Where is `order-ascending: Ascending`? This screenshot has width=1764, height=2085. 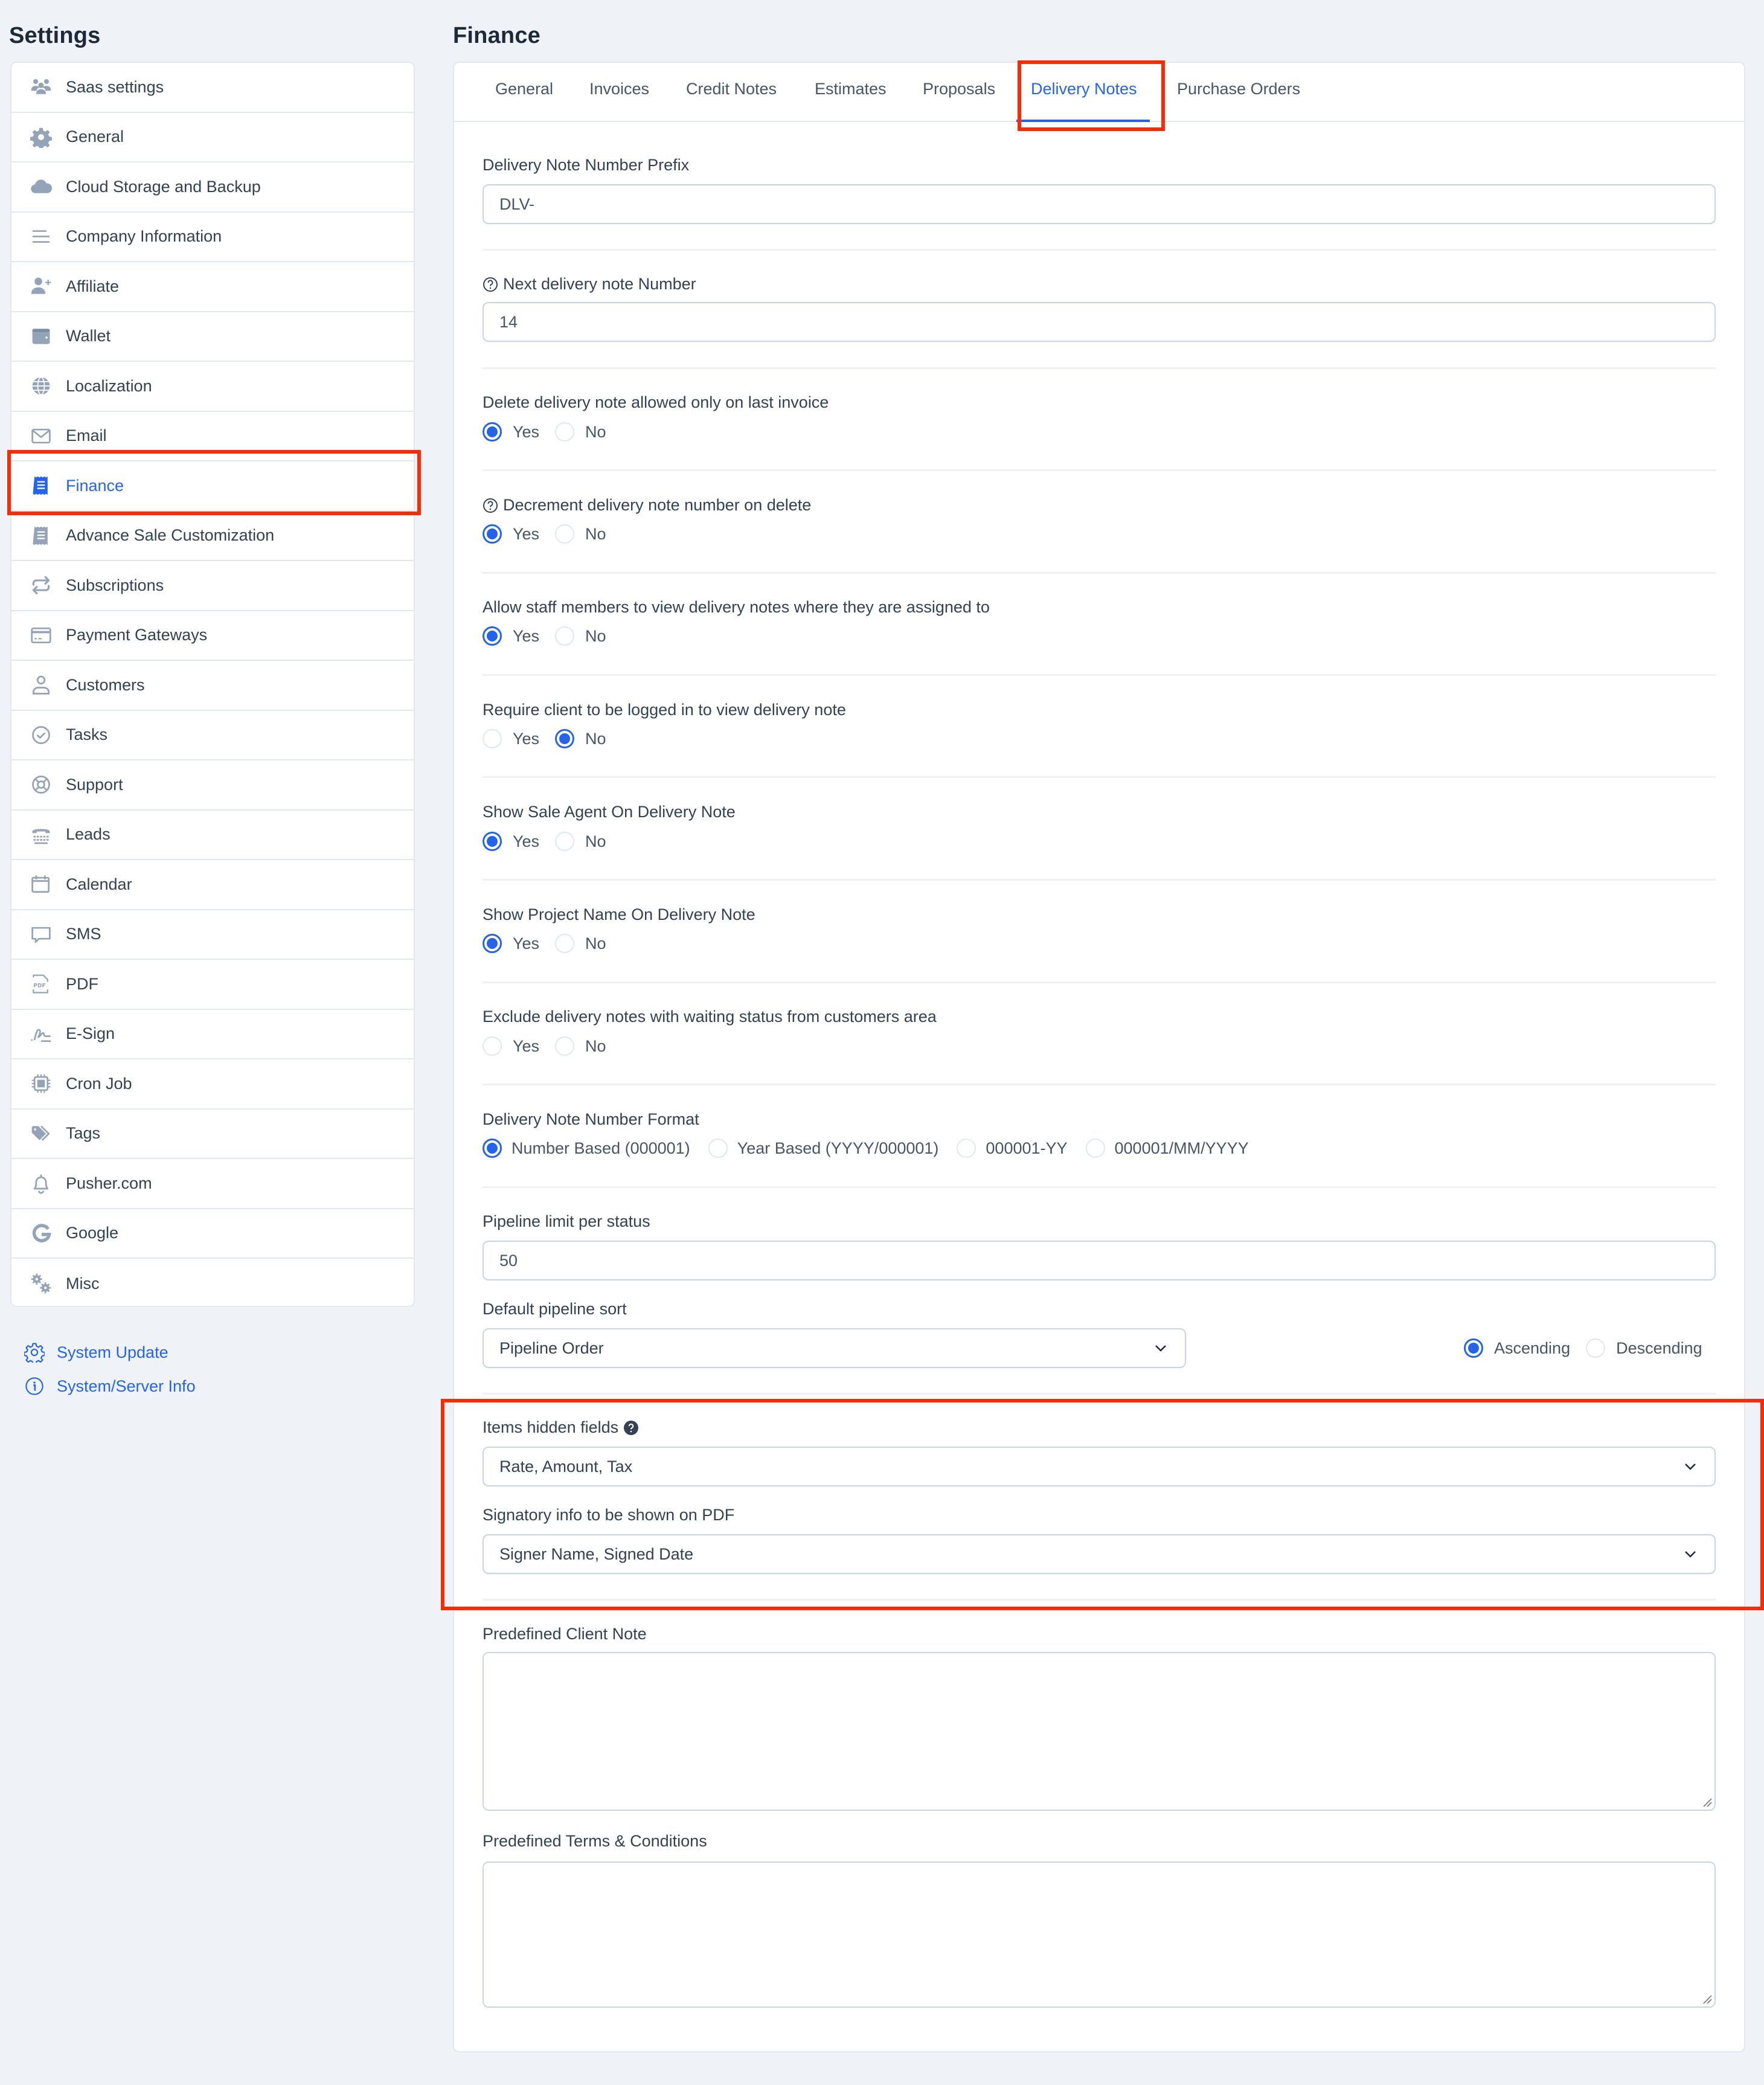
order-ascending: Ascending is located at coordinates (1517, 1348).